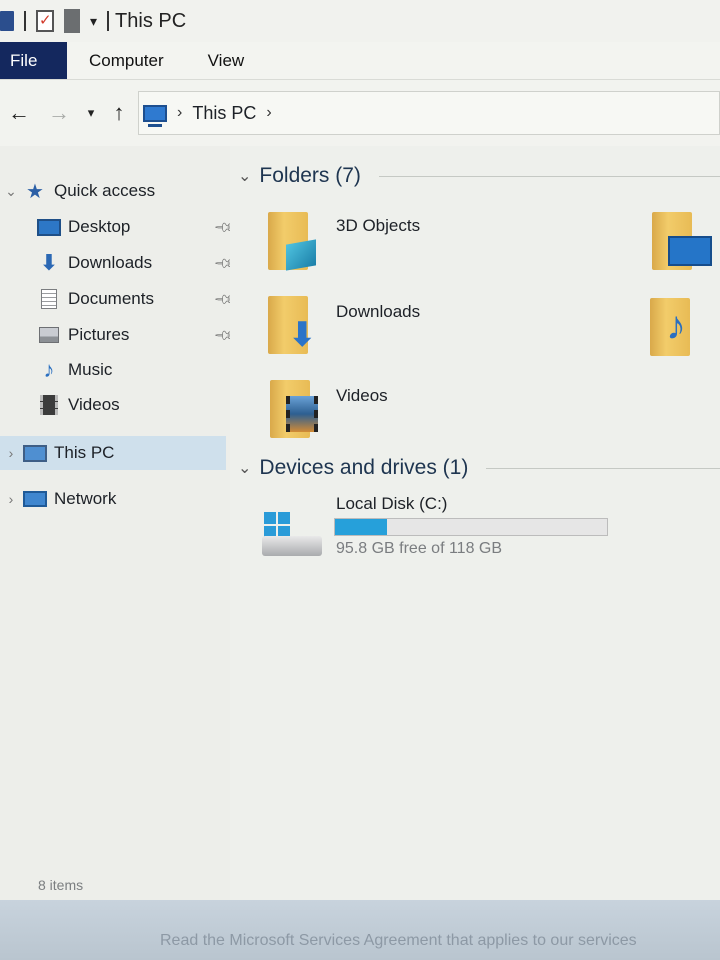 The height and width of the screenshot is (960, 720). Describe the element at coordinates (110, 262) in the screenshot. I see `sidebar-item-label: Downloads` at that location.